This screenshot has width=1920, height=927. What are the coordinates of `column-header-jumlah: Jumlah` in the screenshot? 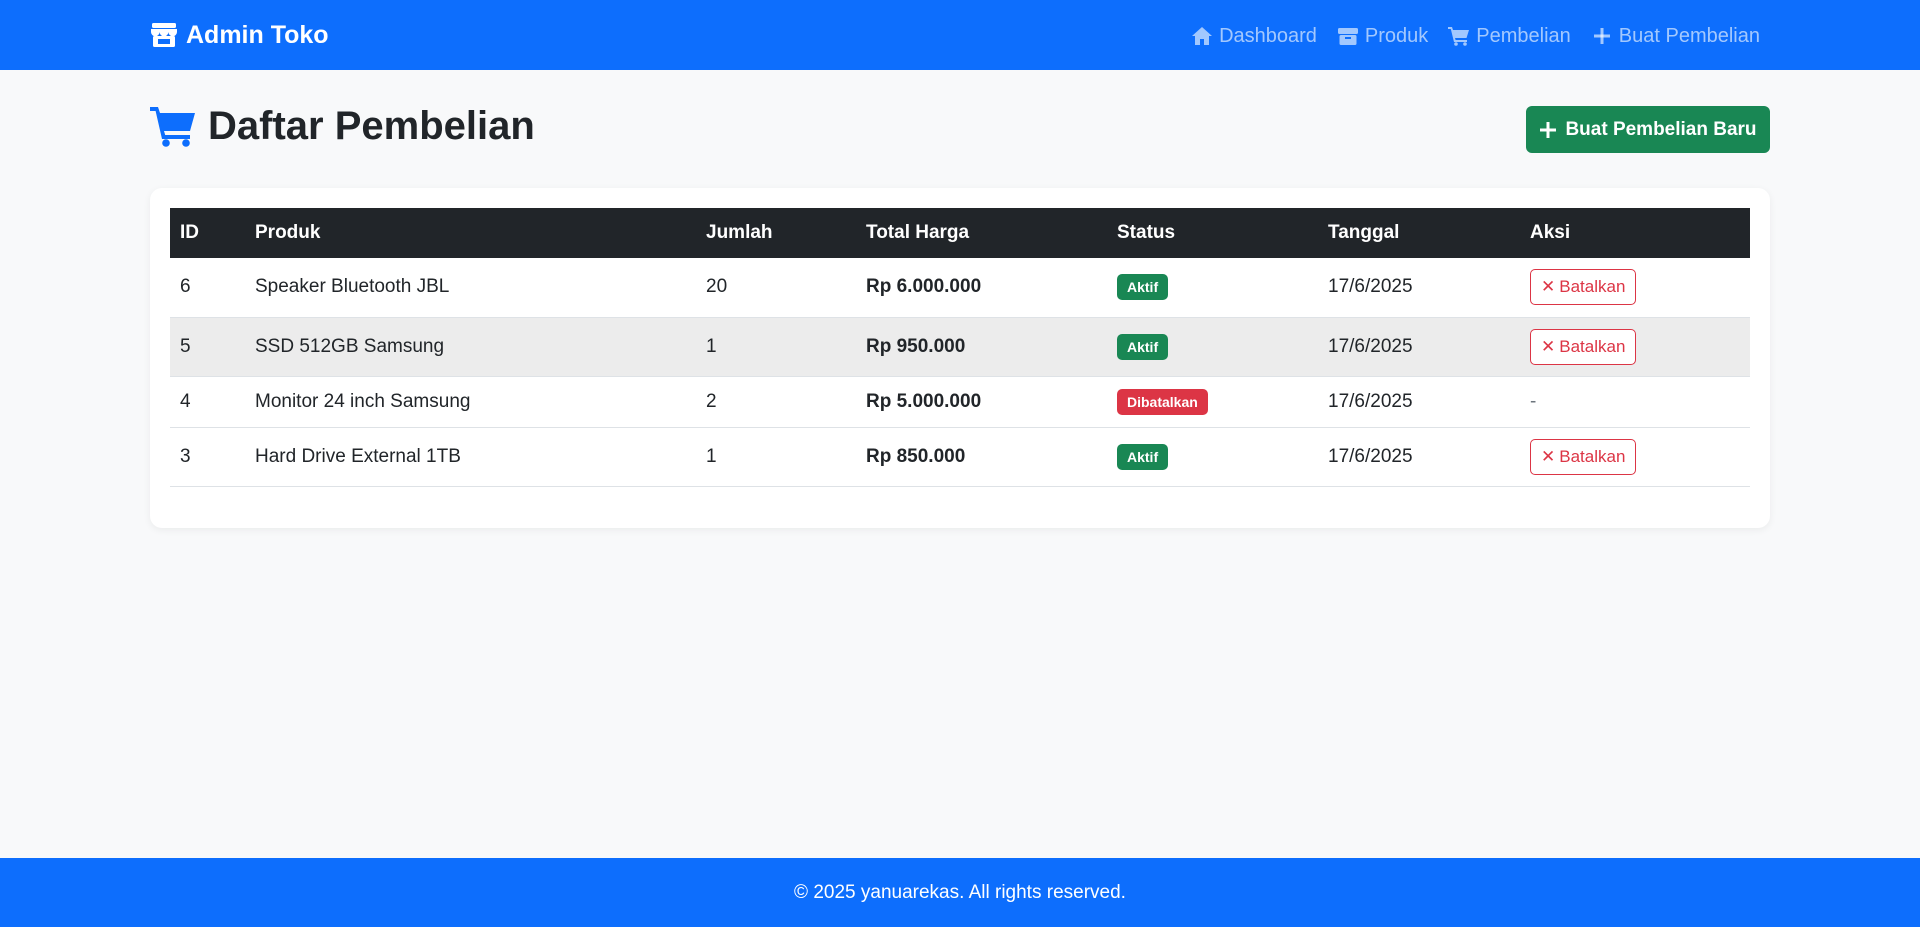 It's located at (739, 232).